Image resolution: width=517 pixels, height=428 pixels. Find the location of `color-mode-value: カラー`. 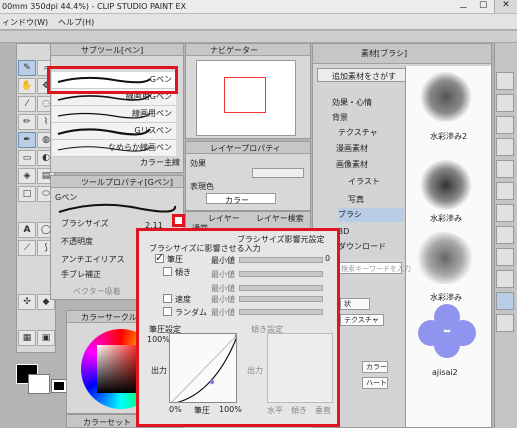

color-mode-value: カラー is located at coordinates (237, 200).